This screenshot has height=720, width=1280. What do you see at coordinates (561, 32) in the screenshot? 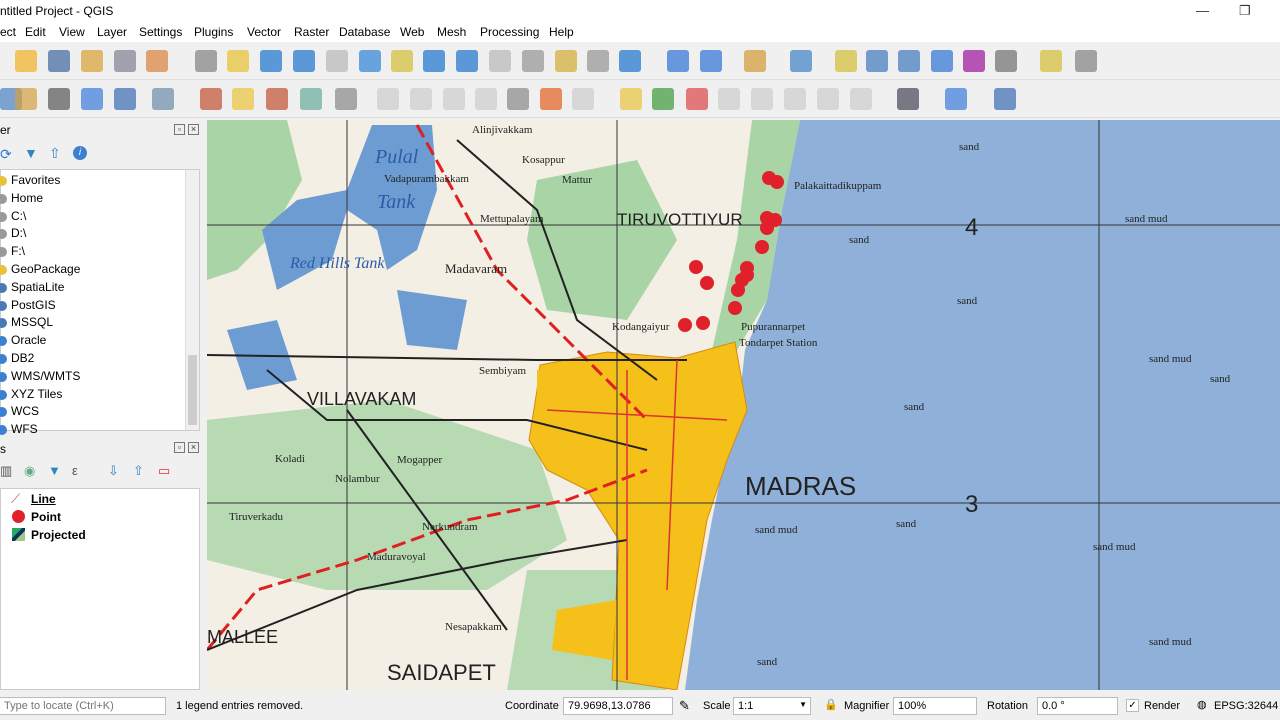
I see `menu-help: Help` at bounding box center [561, 32].